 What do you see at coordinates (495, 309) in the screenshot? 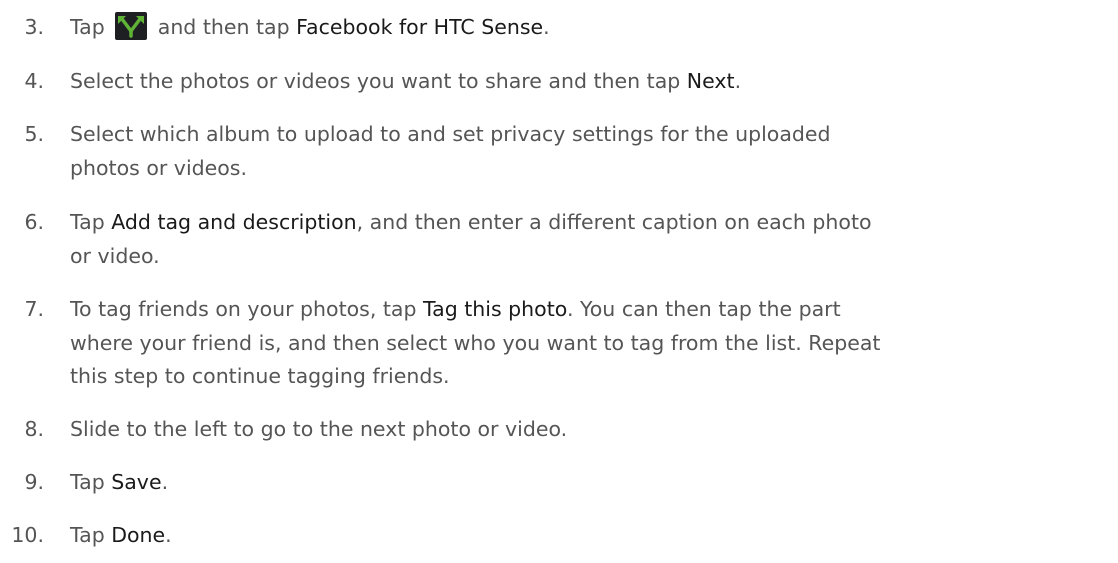
I see `ui-term: Tag this photo` at bounding box center [495, 309].